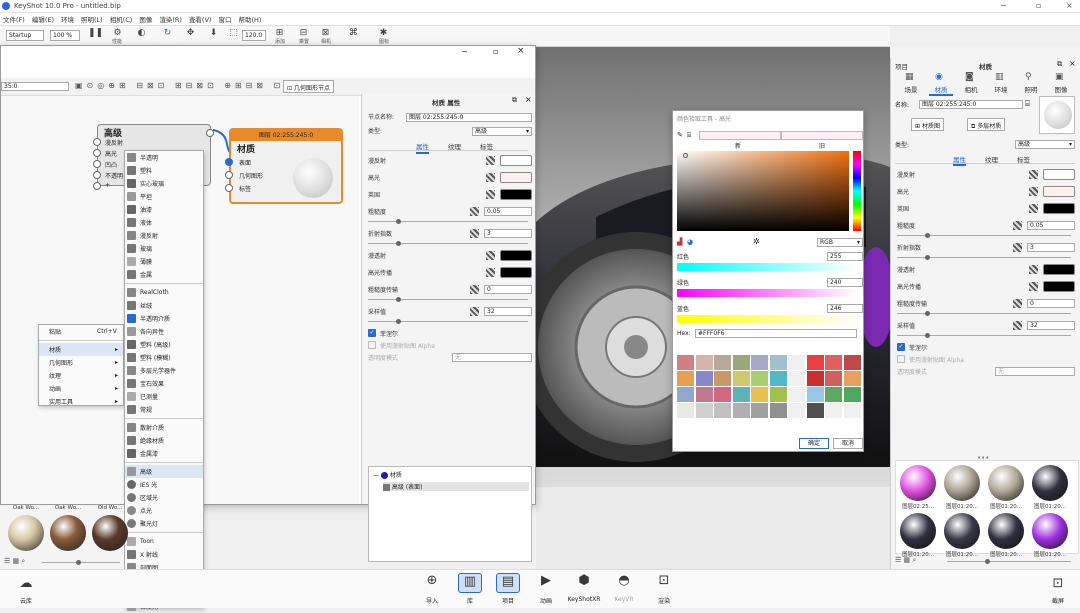  I want to click on refresh-icon: ↻, so click(167, 33).